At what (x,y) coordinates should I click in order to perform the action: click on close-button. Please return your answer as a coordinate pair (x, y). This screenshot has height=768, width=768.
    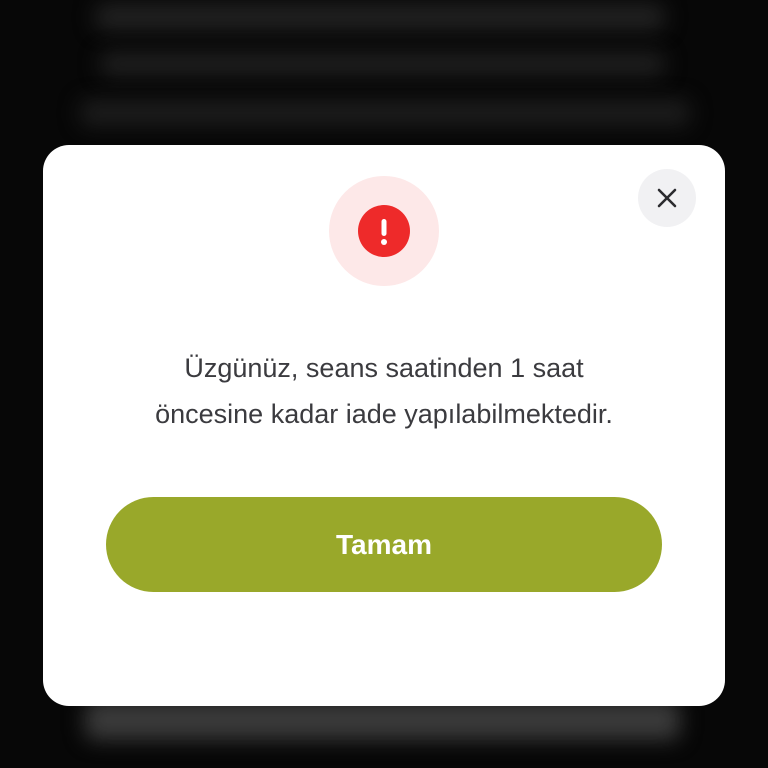
    Looking at the image, I should click on (667, 198).